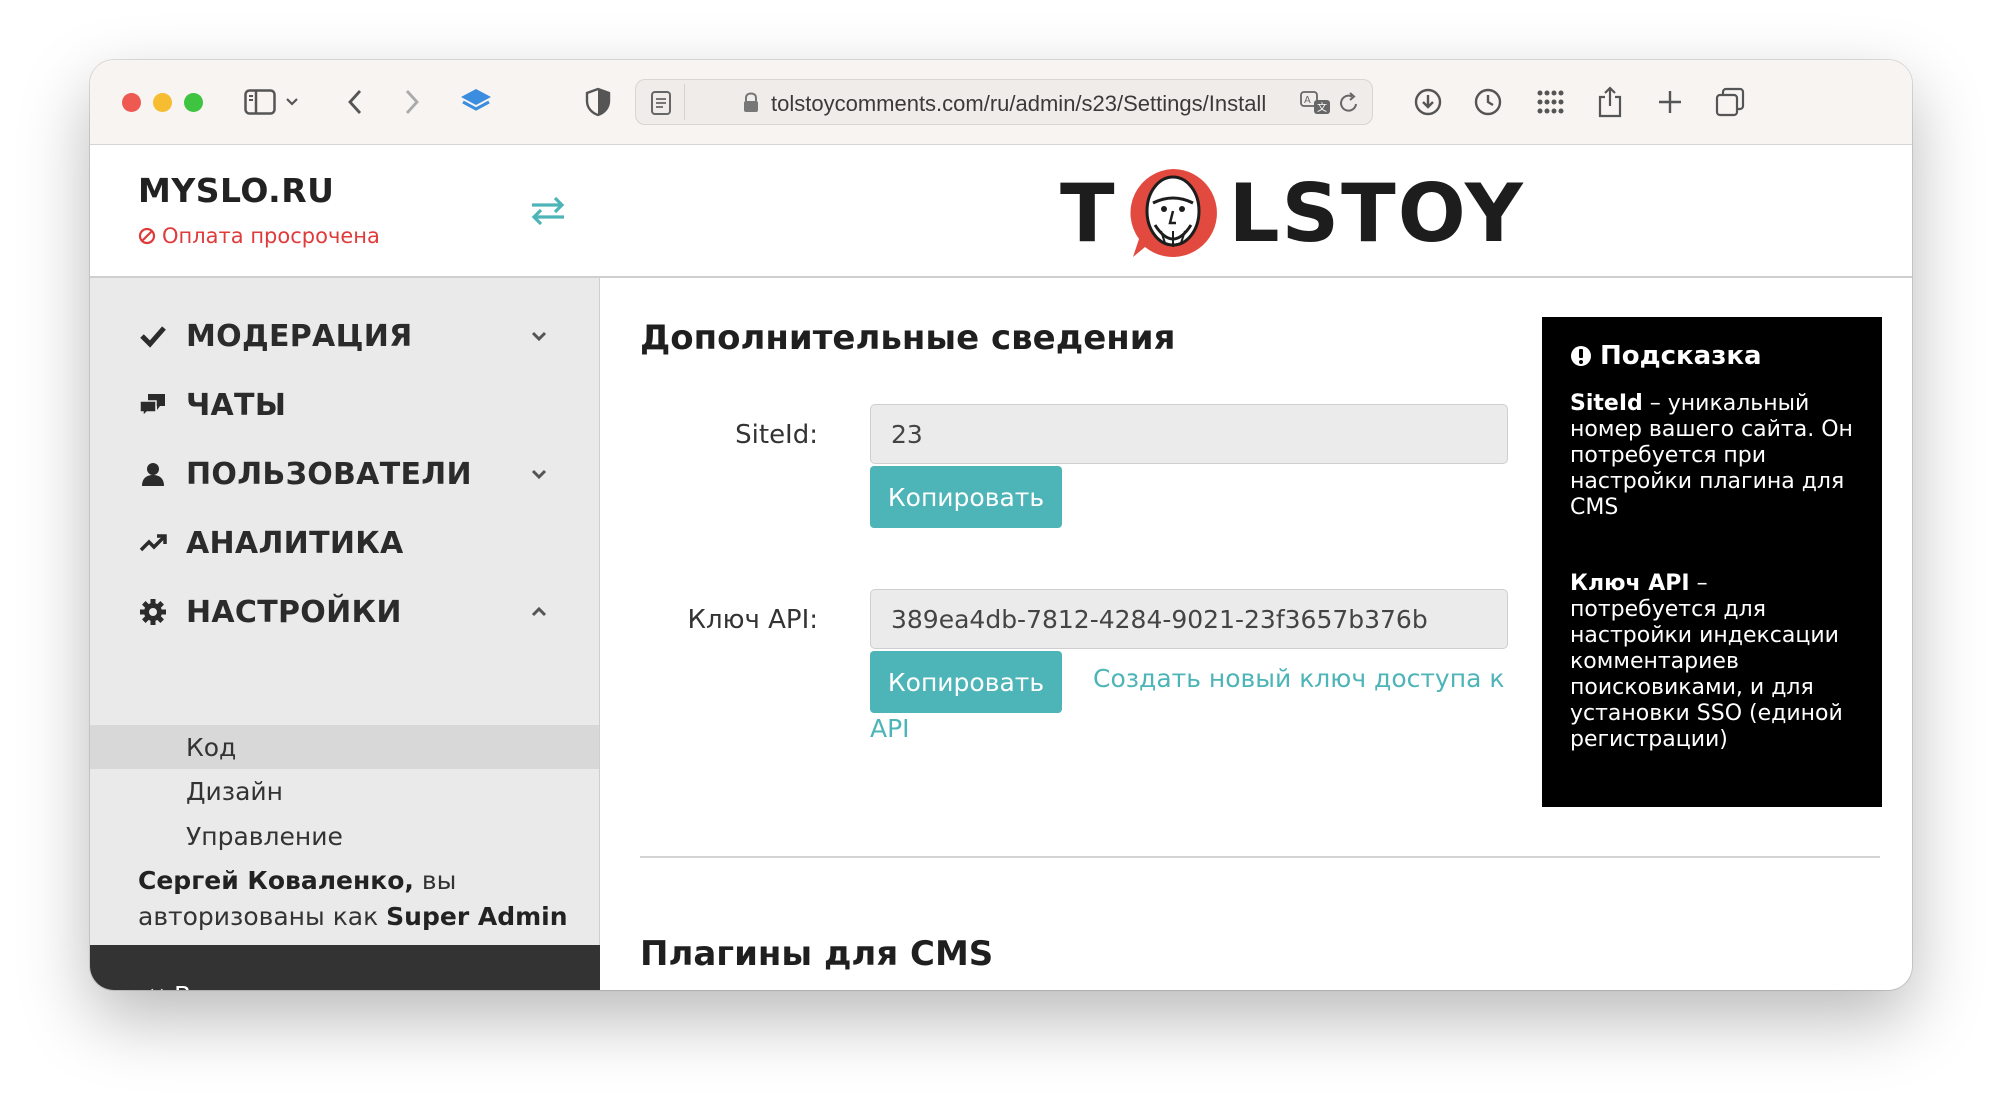  Describe the element at coordinates (358, 405) in the screenshot. I see `nav-chats: ЧАТЫ` at that location.